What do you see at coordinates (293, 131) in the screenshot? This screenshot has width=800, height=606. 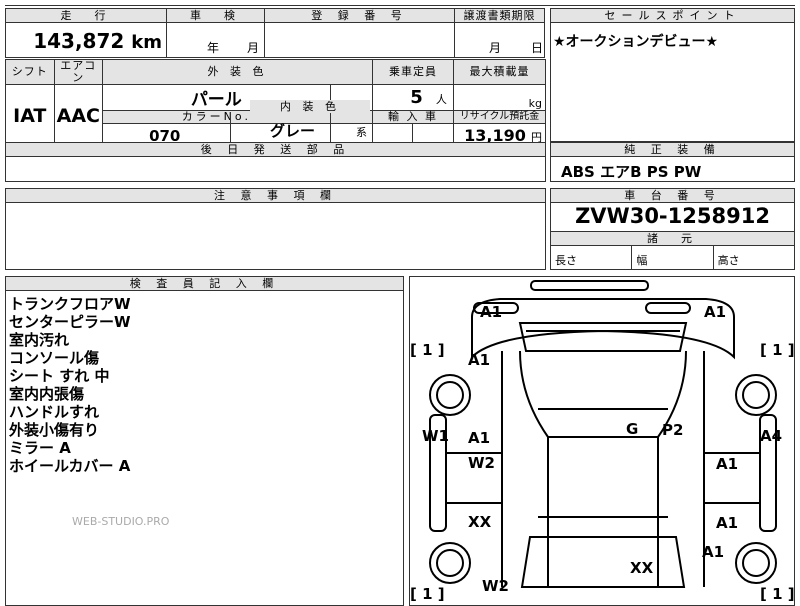 I see `interior-value: グレー` at bounding box center [293, 131].